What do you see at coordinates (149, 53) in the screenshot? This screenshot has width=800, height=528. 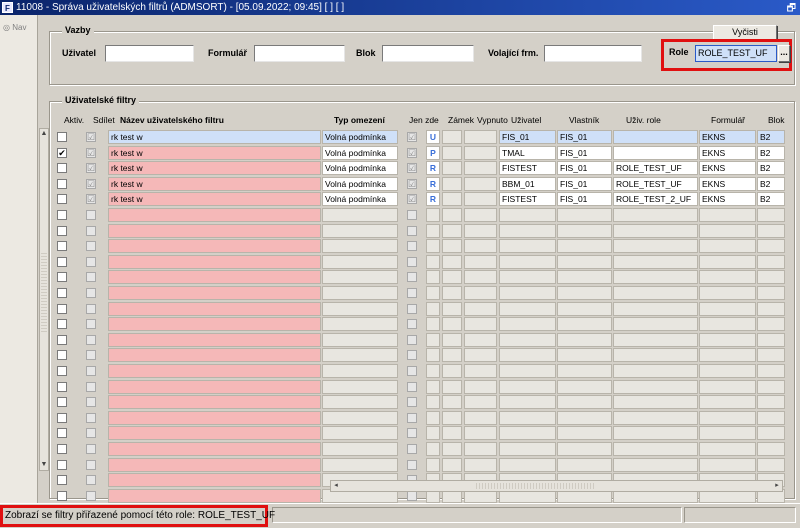 I see `uzivatel-input` at bounding box center [149, 53].